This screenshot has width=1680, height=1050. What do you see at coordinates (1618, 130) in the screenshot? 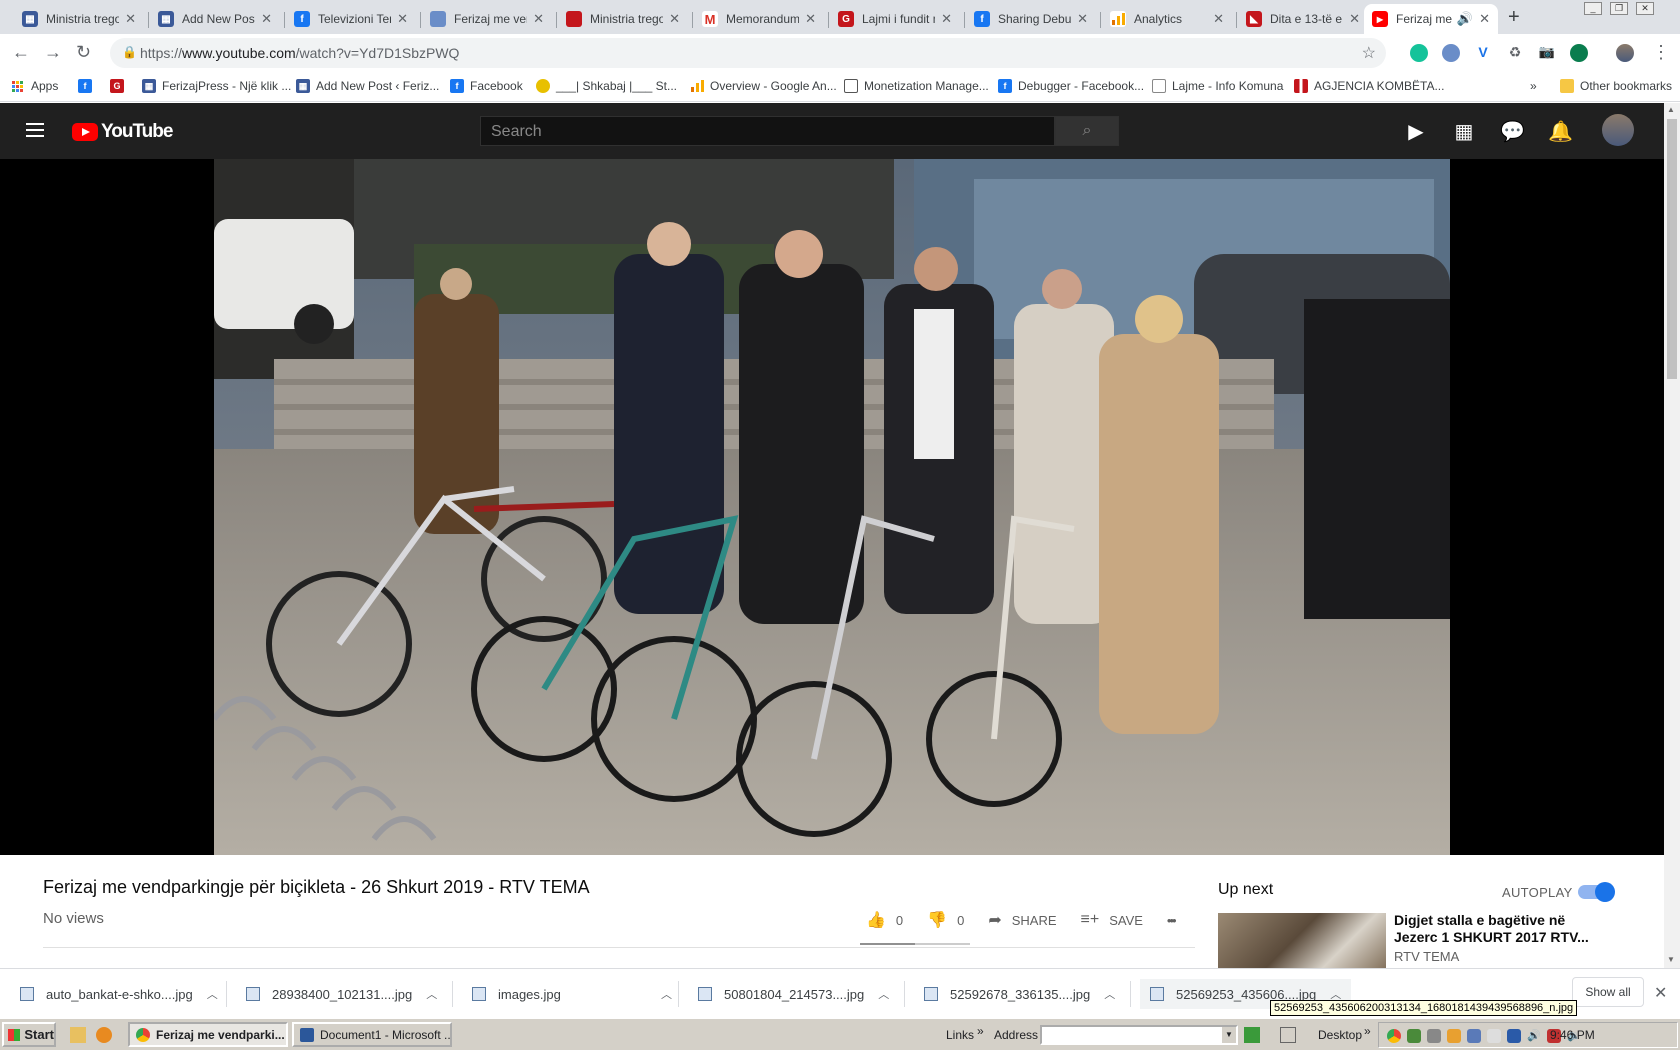
I see `avatar` at bounding box center [1618, 130].